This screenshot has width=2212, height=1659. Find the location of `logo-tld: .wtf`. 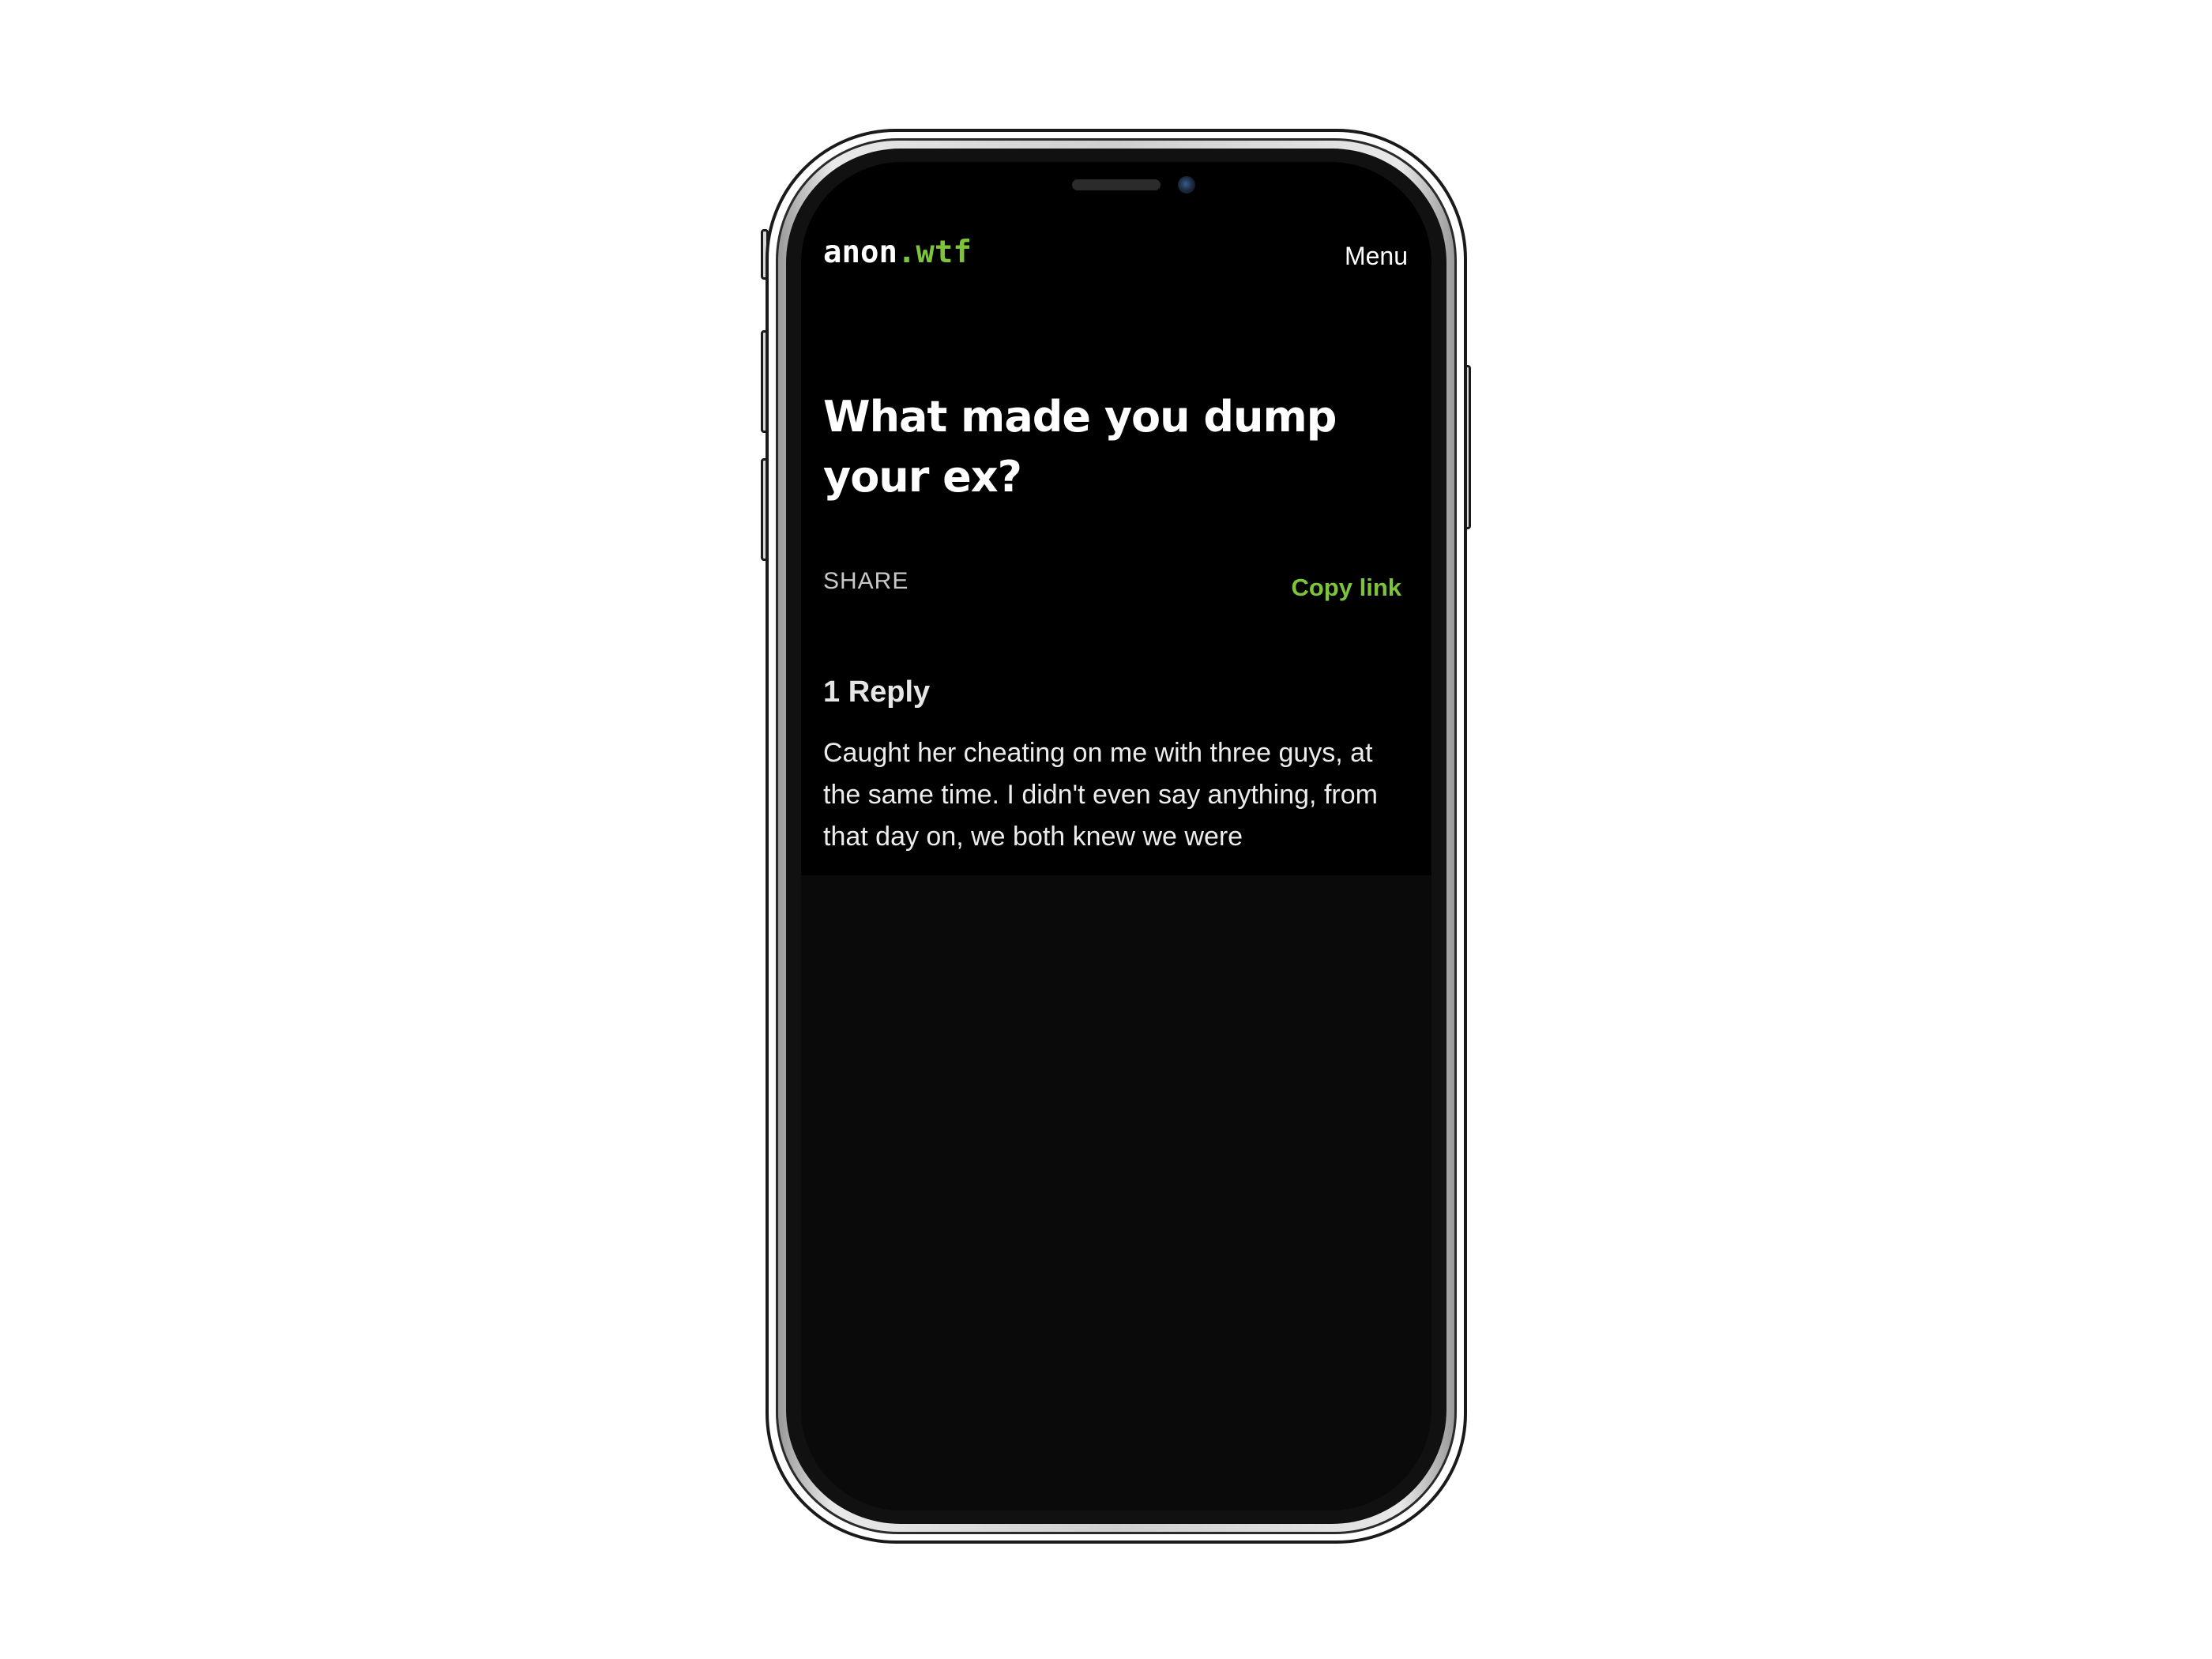

logo-tld: .wtf is located at coordinates (935, 253).